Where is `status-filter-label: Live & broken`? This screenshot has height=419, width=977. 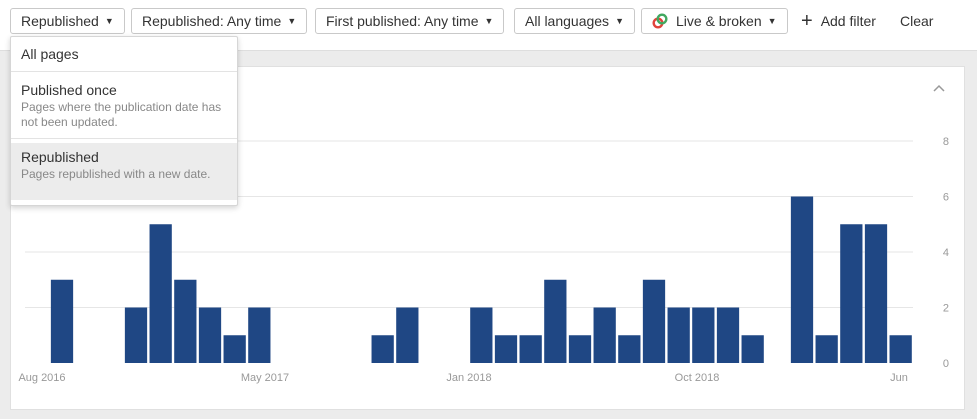 status-filter-label: Live & broken is located at coordinates (719, 21).